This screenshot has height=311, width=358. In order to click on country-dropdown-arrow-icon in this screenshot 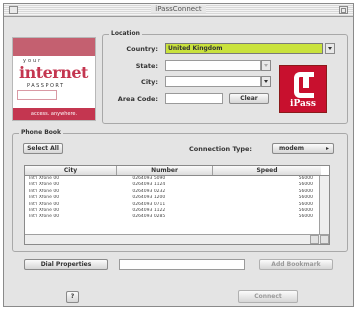, I will do `click(330, 48)`.